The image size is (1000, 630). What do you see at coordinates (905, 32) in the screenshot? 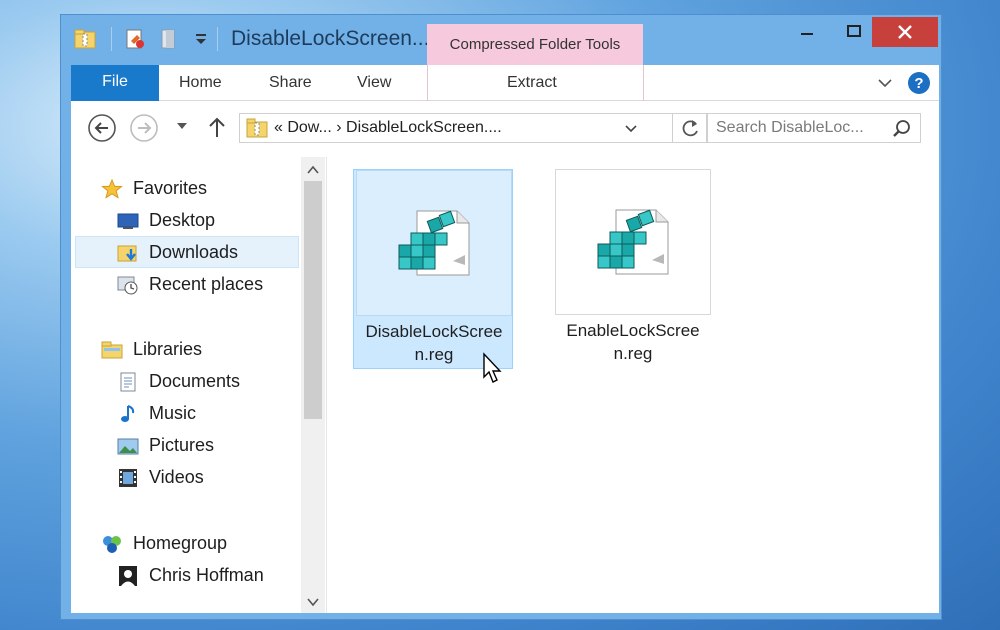
I see `close-button` at bounding box center [905, 32].